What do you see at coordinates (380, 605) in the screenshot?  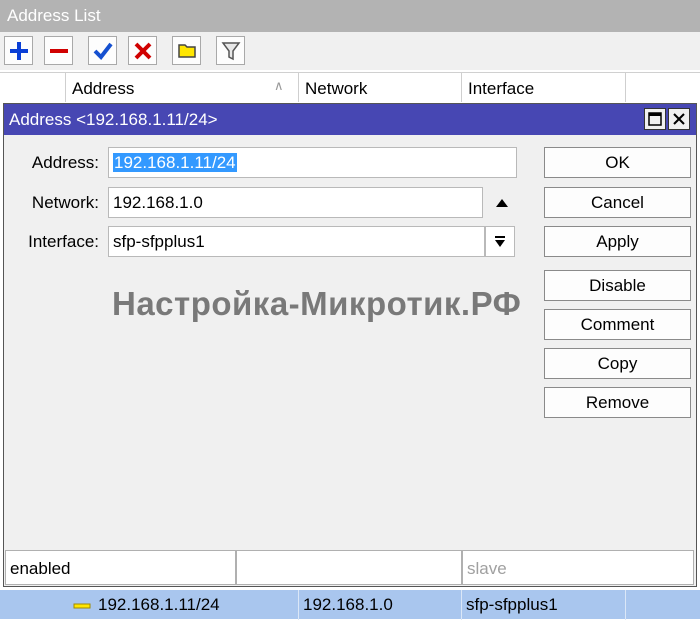 I see `row-network: 192.168.1.0` at bounding box center [380, 605].